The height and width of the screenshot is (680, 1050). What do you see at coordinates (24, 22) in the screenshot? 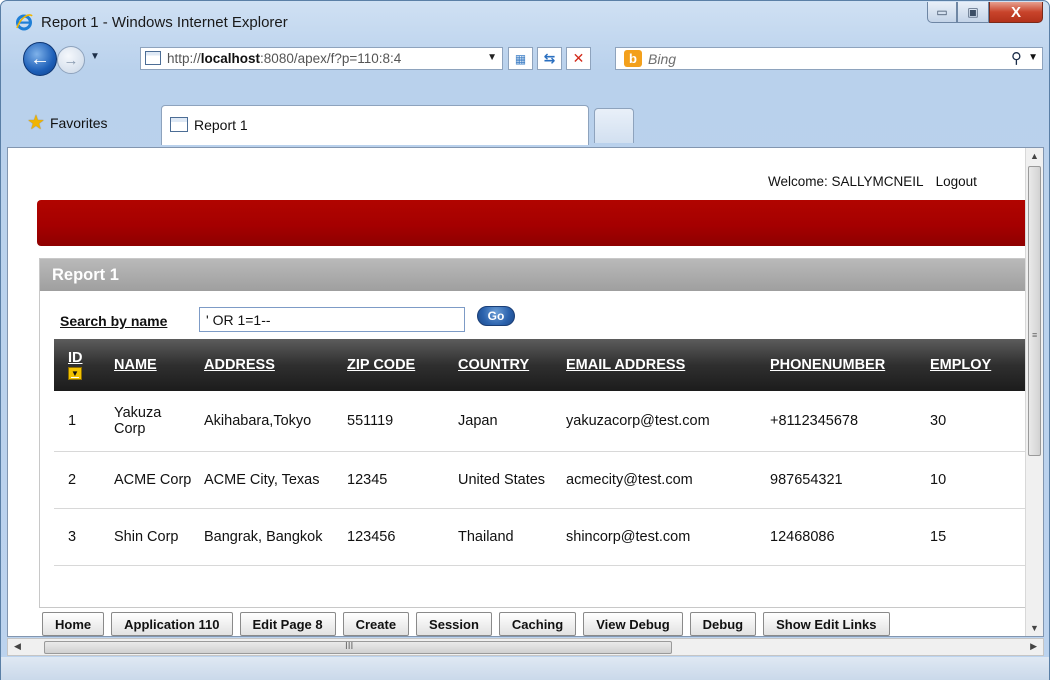
I see `ie-logo-icon` at bounding box center [24, 22].